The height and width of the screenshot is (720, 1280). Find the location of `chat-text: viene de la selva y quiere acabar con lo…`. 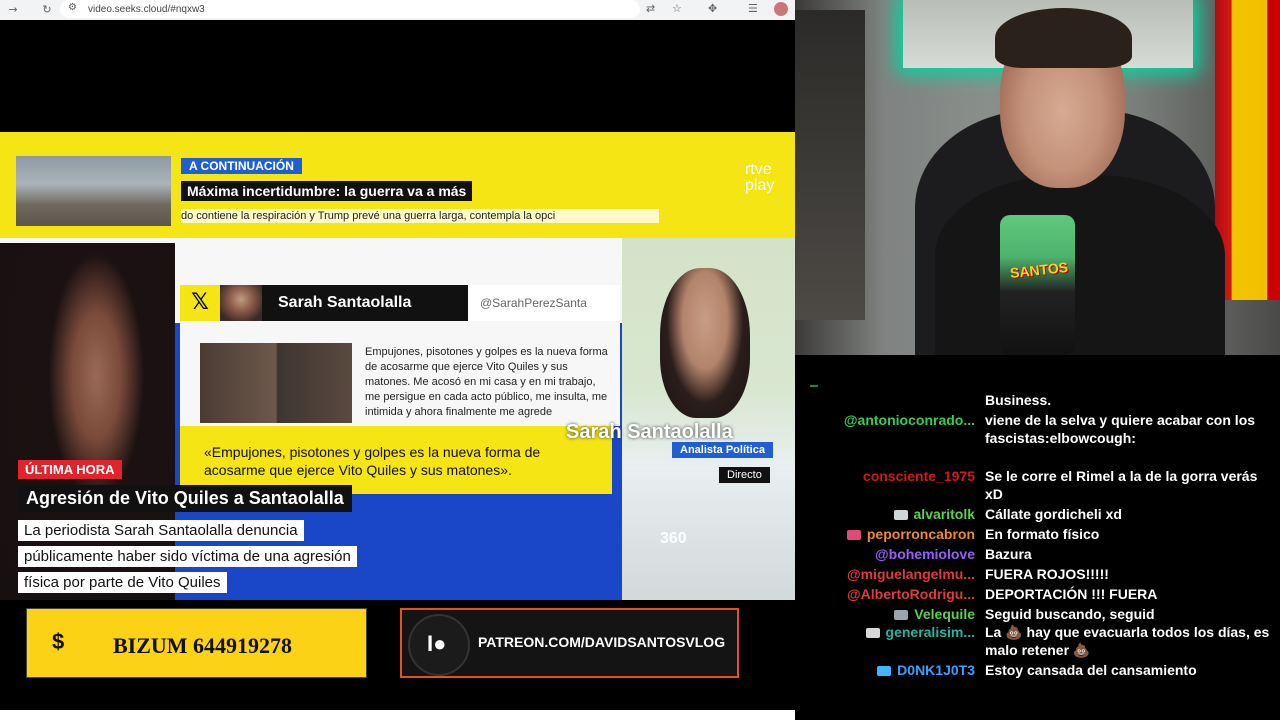

chat-text: viene de la selva y quiere acabar con lo… is located at coordinates (1120, 429).